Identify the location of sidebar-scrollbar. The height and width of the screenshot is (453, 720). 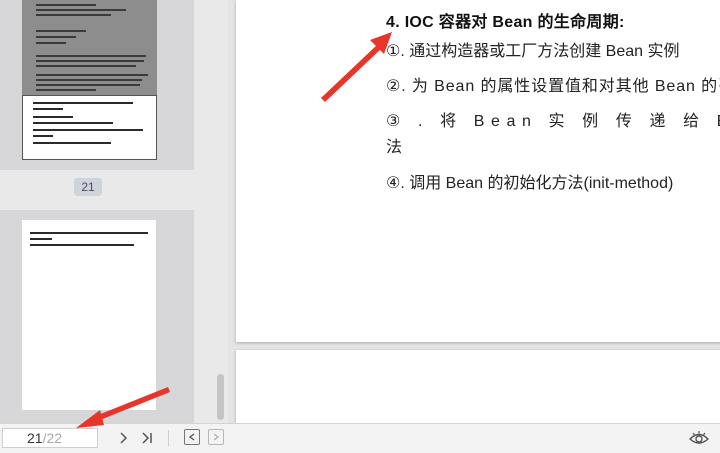
(220, 397).